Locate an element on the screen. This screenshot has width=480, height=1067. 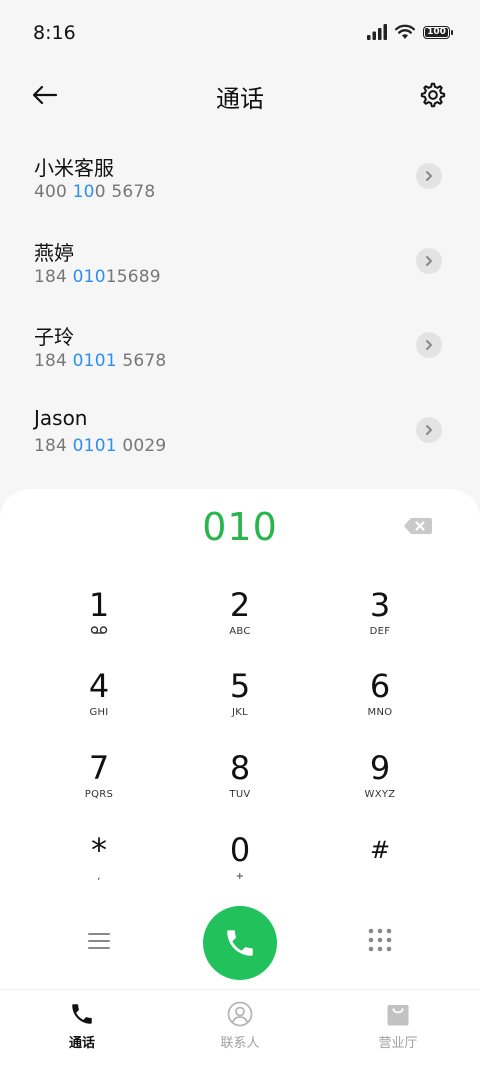
menu-icon is located at coordinates (99, 941).